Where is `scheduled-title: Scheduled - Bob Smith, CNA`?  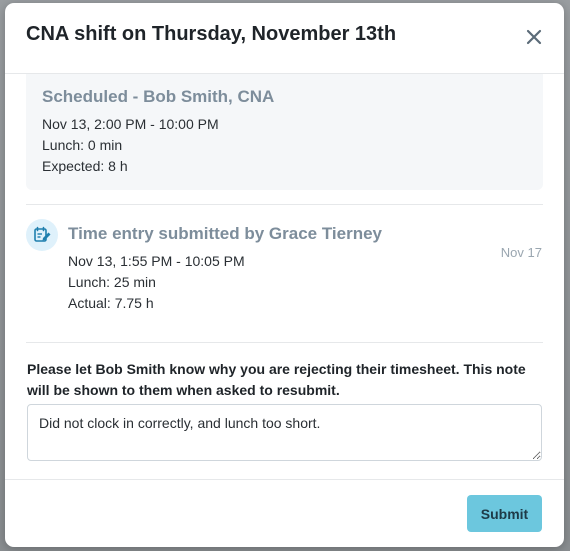 scheduled-title: Scheduled - Bob Smith, CNA is located at coordinates (158, 96).